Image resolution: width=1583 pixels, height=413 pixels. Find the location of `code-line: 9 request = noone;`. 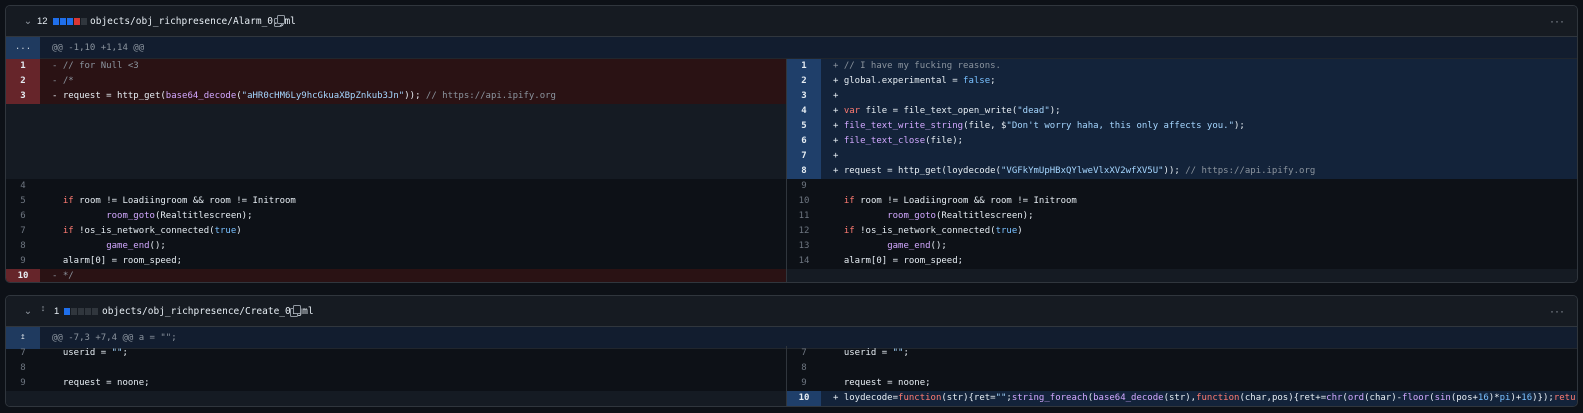

code-line: 9 request = noone; is located at coordinates (396, 383).